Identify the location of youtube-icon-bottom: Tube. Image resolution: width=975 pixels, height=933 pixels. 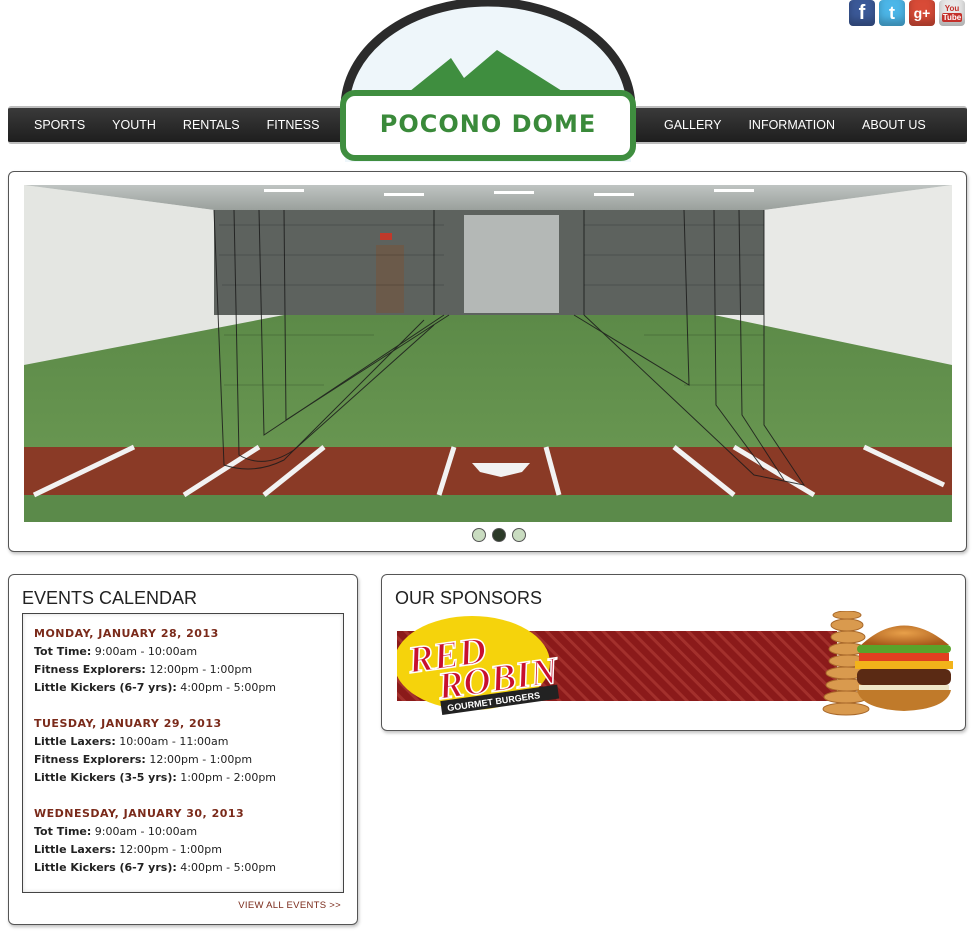
(952, 17).